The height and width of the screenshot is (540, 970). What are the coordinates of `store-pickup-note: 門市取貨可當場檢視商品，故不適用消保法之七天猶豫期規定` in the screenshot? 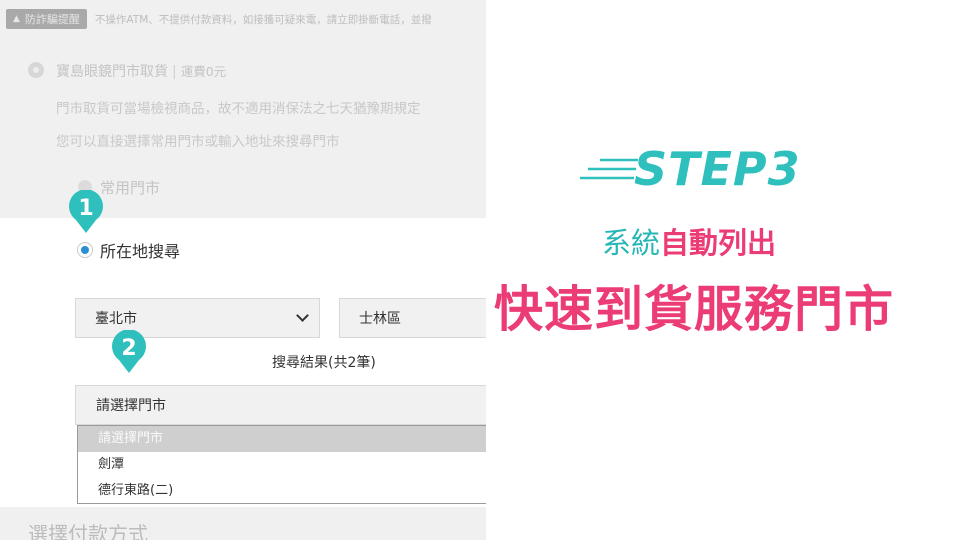 It's located at (238, 109).